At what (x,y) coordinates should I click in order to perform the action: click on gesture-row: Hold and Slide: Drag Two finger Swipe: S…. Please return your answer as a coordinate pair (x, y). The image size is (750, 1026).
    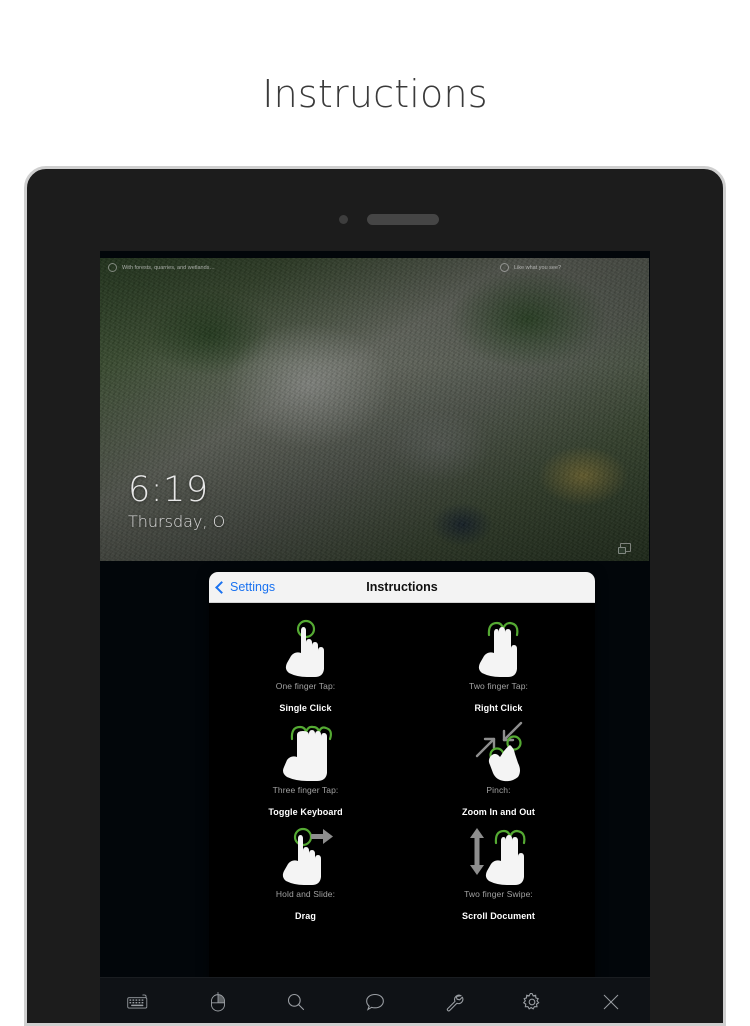
    Looking at the image, I should click on (402, 877).